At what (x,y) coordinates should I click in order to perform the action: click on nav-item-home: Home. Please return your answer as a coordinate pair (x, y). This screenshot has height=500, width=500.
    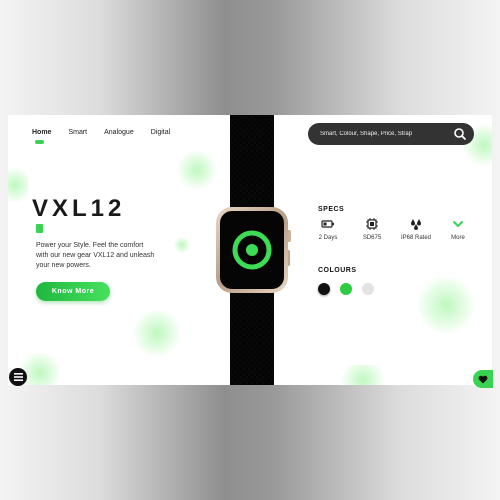
    Looking at the image, I should click on (41, 136).